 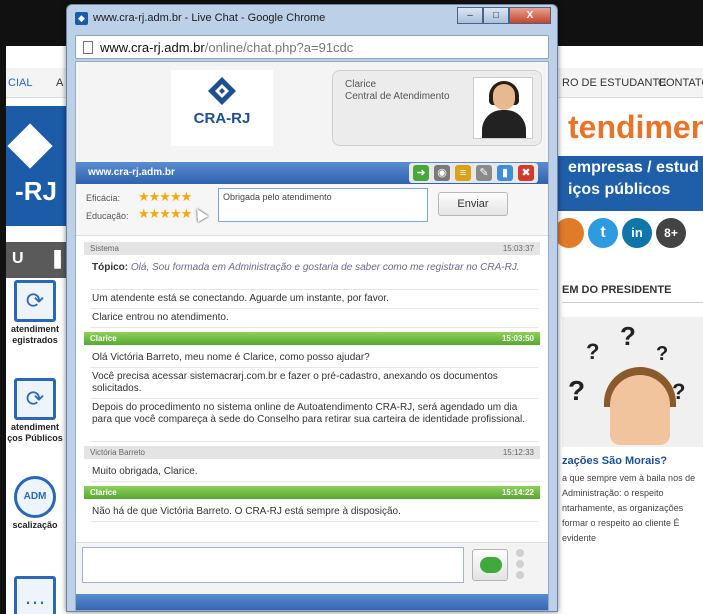 I want to click on dark-tab-label: U, so click(x=18, y=258).